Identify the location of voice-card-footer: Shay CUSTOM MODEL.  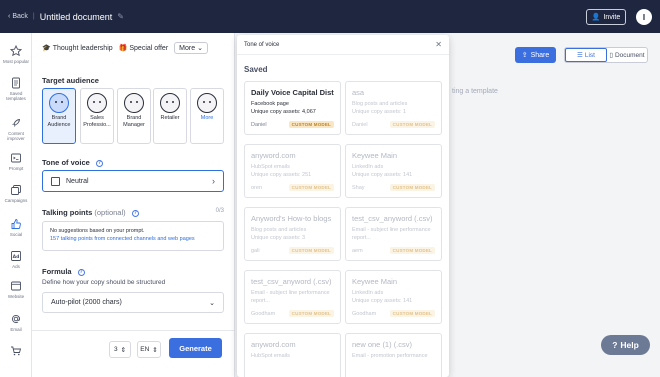
(393, 187).